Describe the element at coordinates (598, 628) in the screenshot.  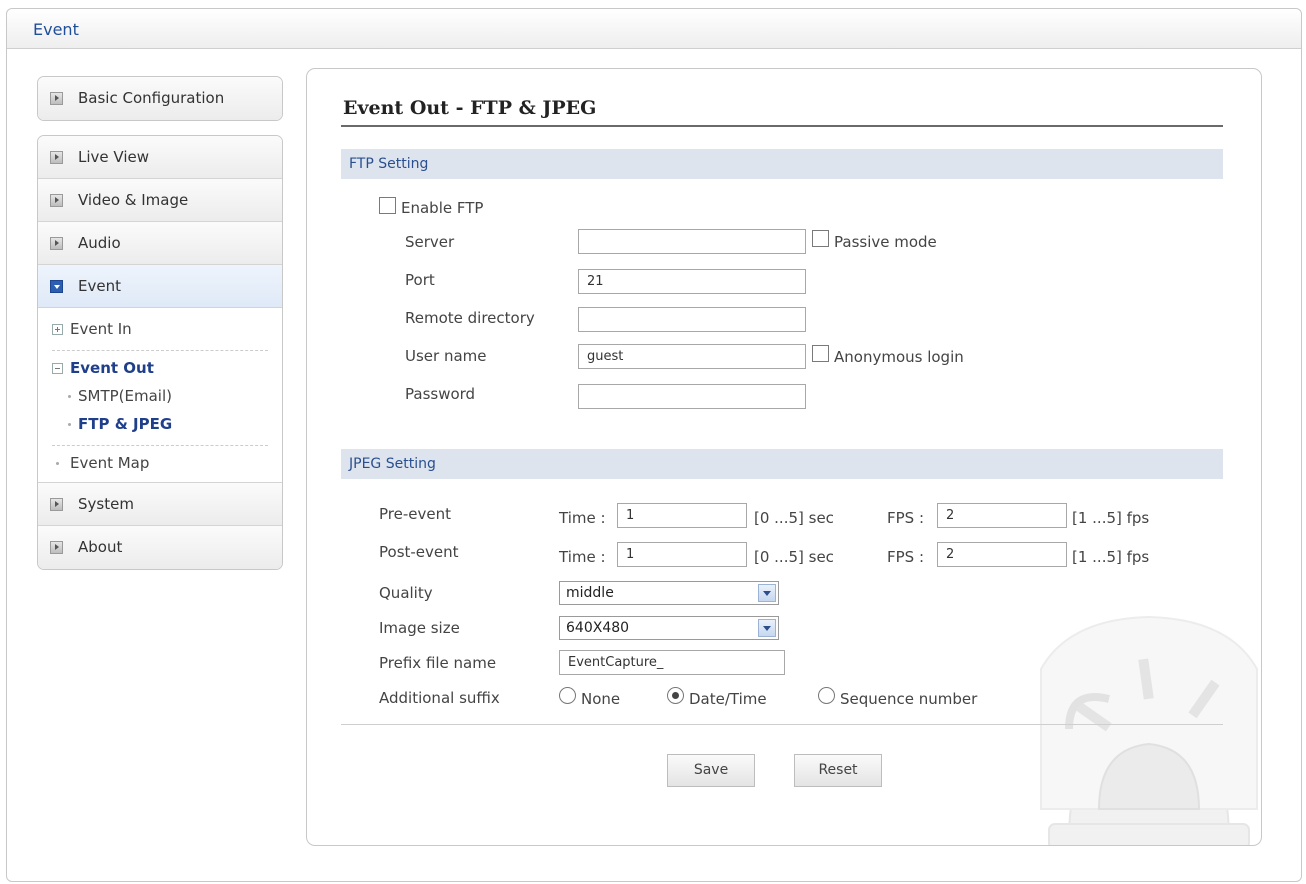
I see `image-size-selected-value: 640X480` at that location.